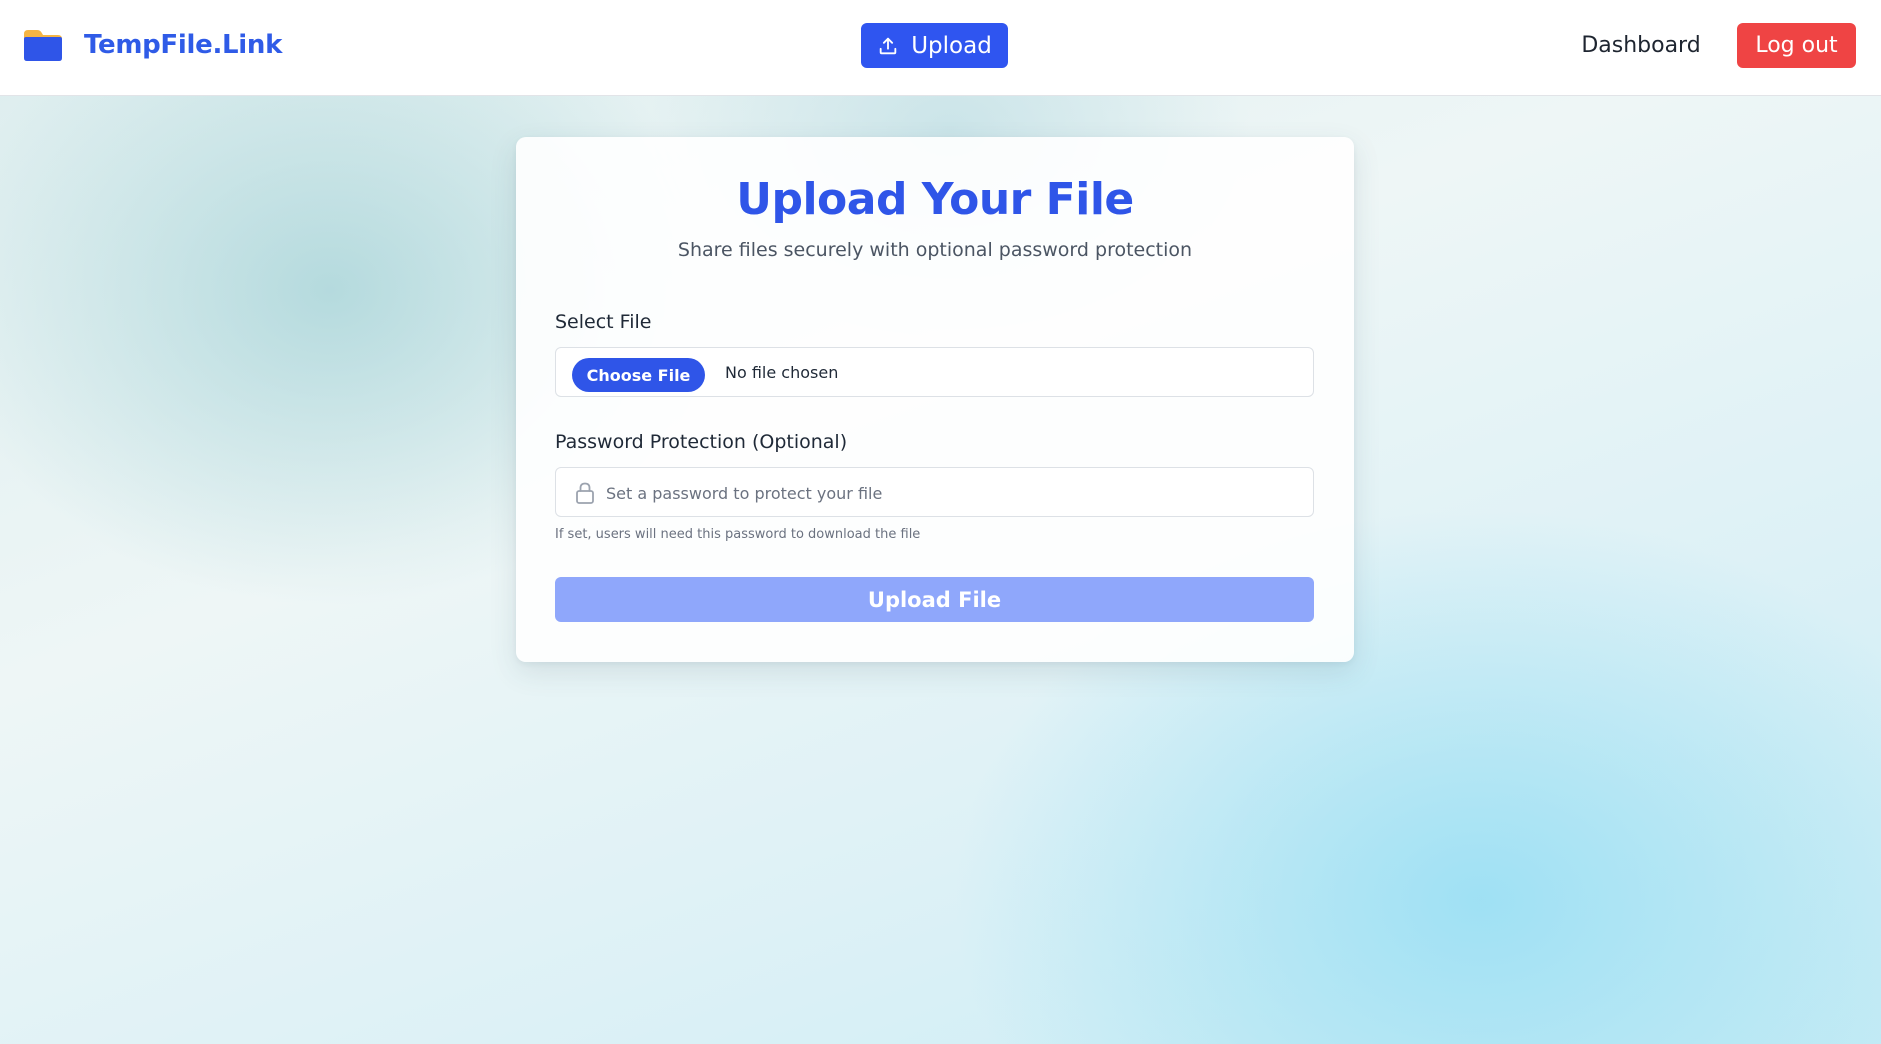 The image size is (1881, 1044). Describe the element at coordinates (585, 493) in the screenshot. I see `lock-icon` at that location.